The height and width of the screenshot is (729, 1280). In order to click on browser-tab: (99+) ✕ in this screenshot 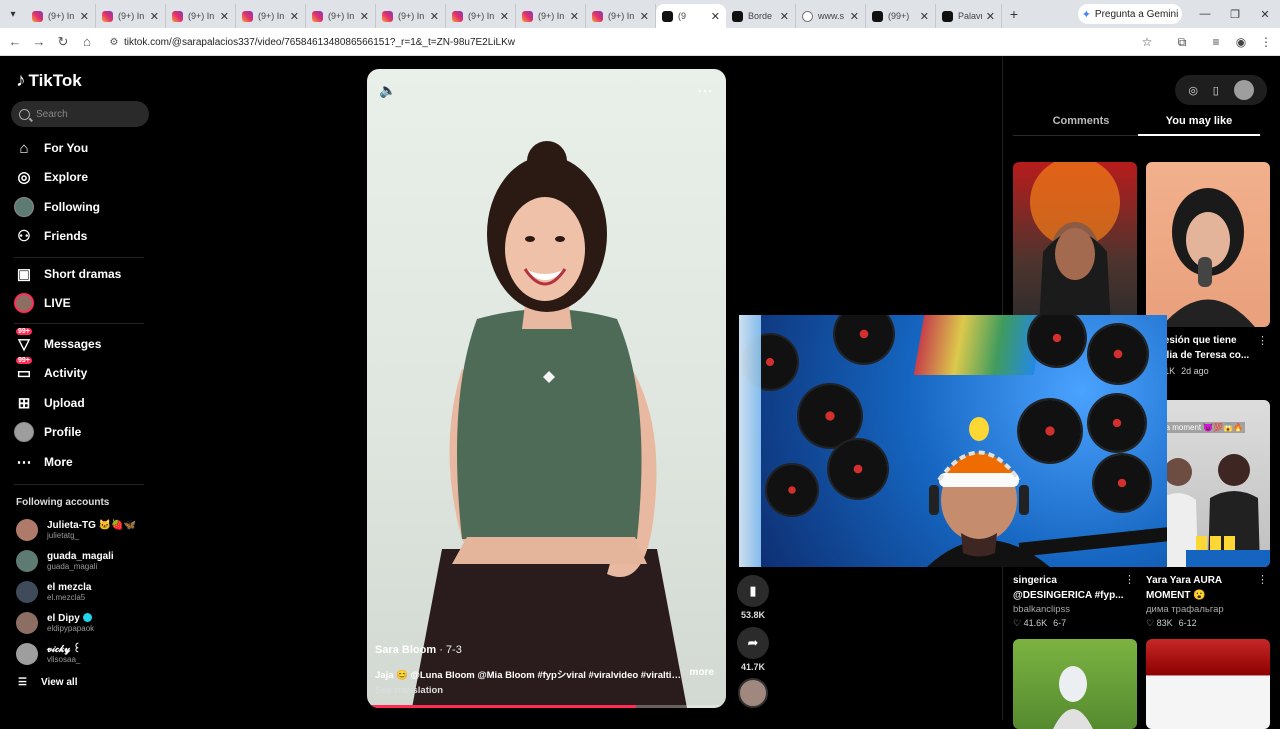, I will do `click(901, 16)`.